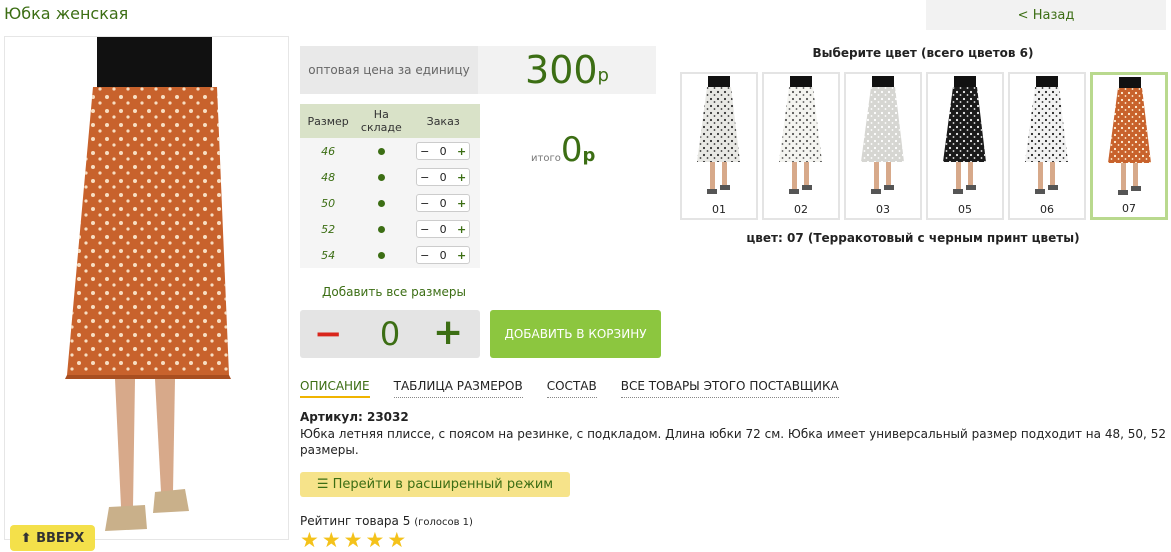 Image resolution: width=1171 pixels, height=552 pixels. Describe the element at coordinates (328, 177) in the screenshot. I see `size-cell: 48` at that location.